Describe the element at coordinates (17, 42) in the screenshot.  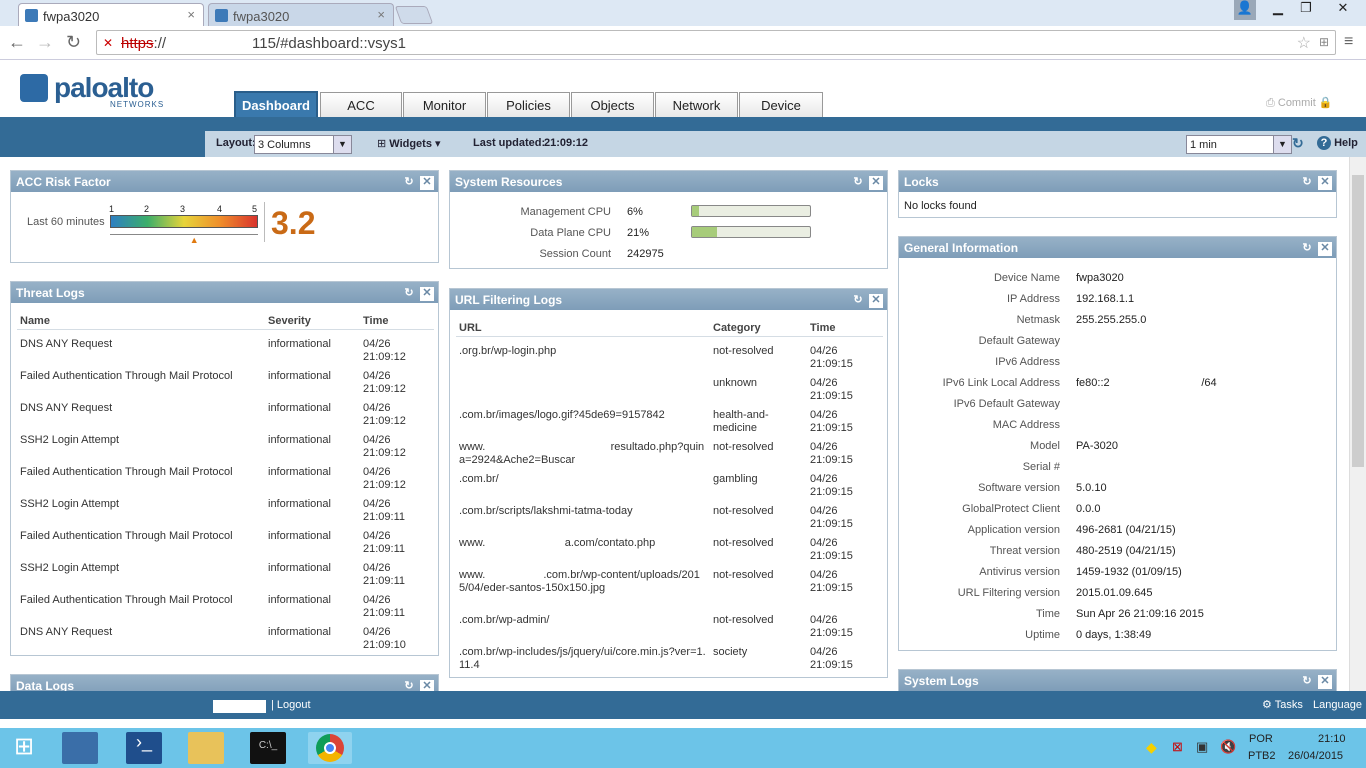
I see `back-icon: ←` at that location.